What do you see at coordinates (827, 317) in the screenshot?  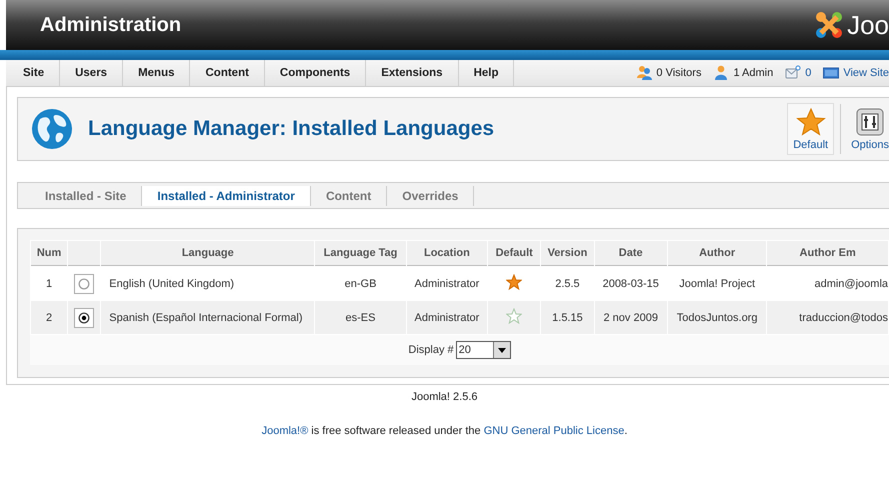 I see `table-cell: traduccion@todos` at bounding box center [827, 317].